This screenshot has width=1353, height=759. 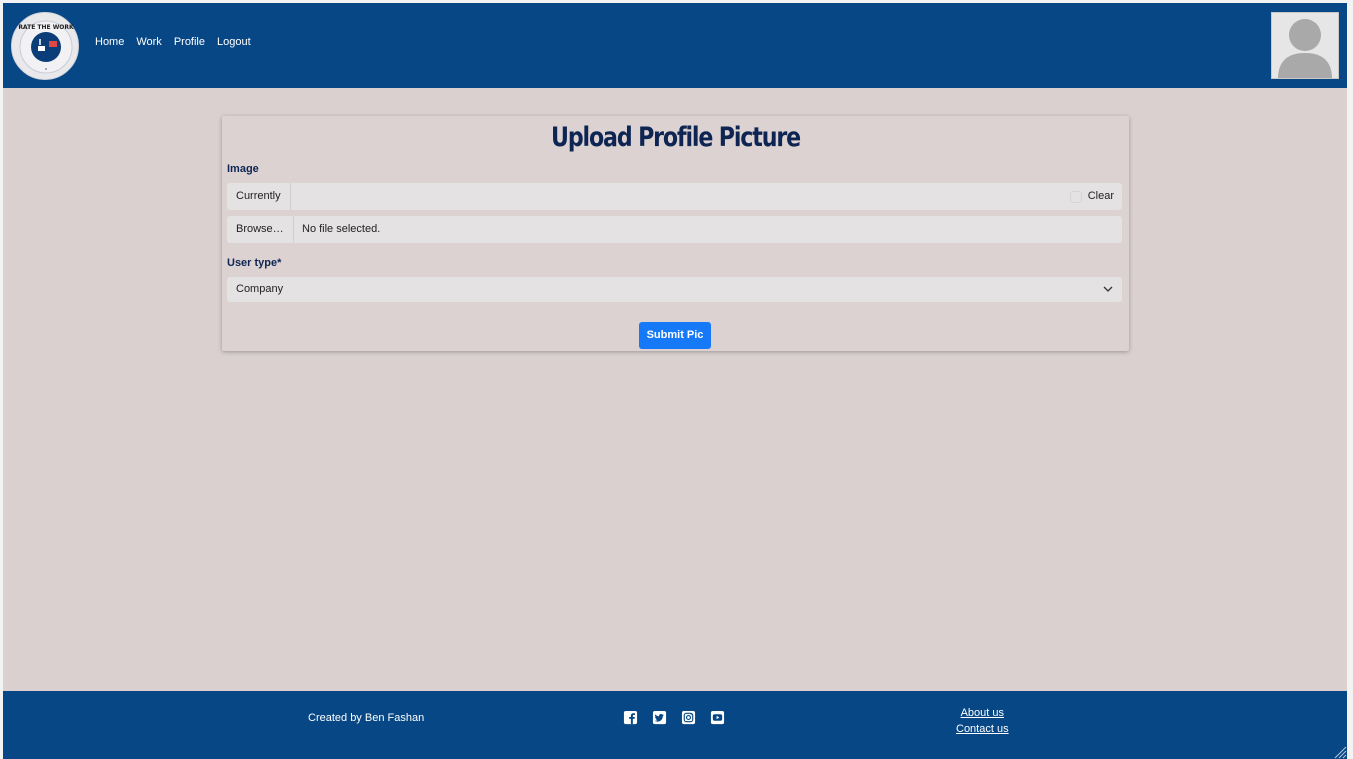 I want to click on chevron-down-icon, so click(x=1108, y=289).